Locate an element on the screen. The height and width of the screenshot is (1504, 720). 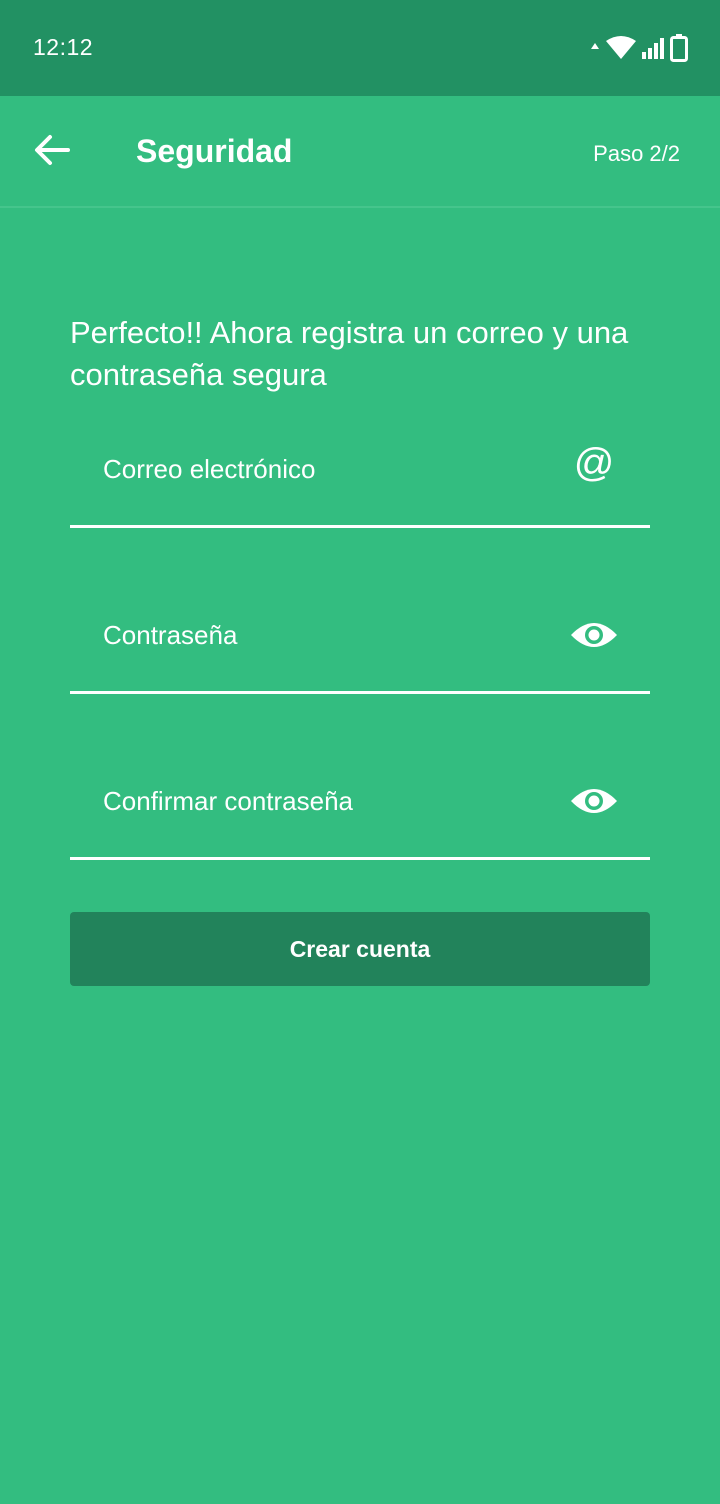
at-sign-icon: @ is located at coordinates (594, 462).